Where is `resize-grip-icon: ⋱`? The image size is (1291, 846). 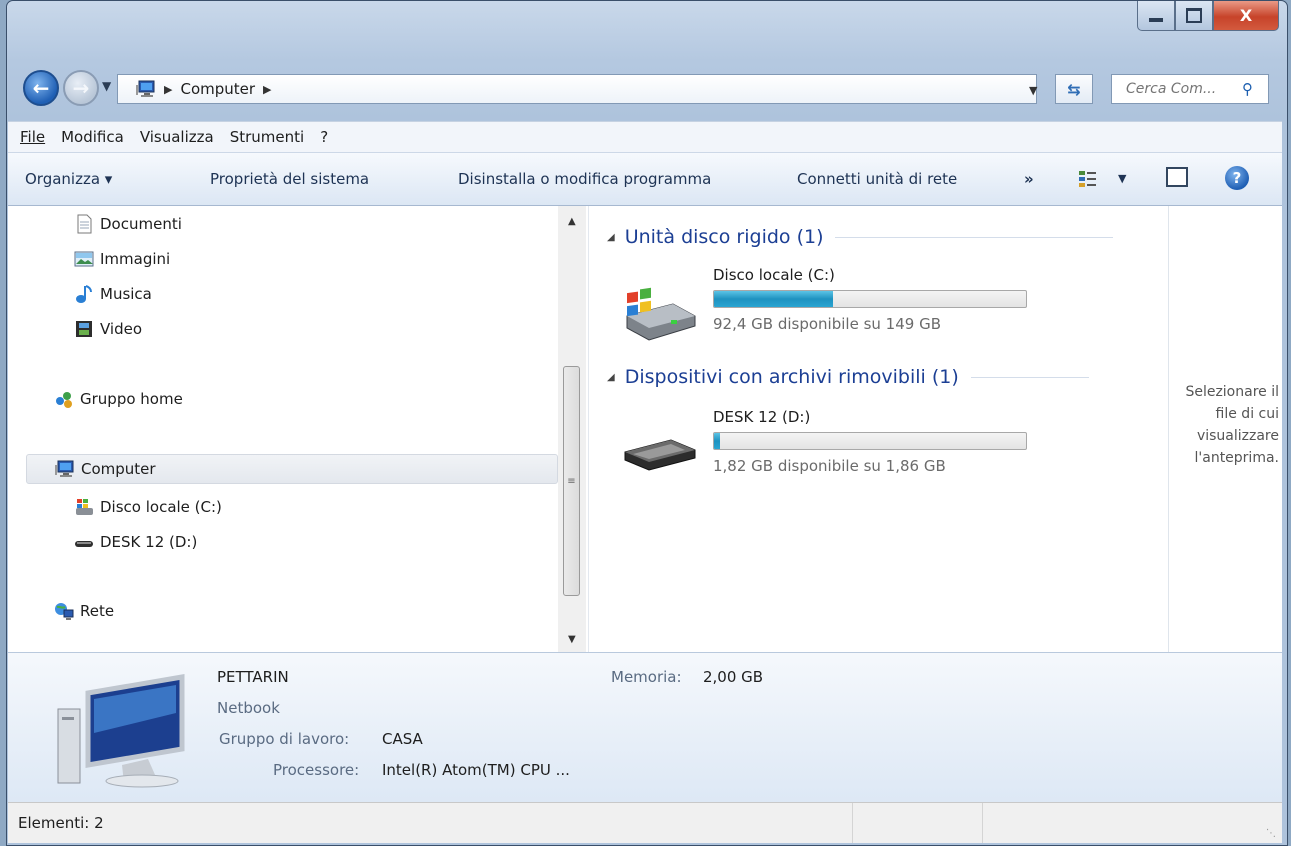
resize-grip-icon: ⋱ is located at coordinates (1271, 833).